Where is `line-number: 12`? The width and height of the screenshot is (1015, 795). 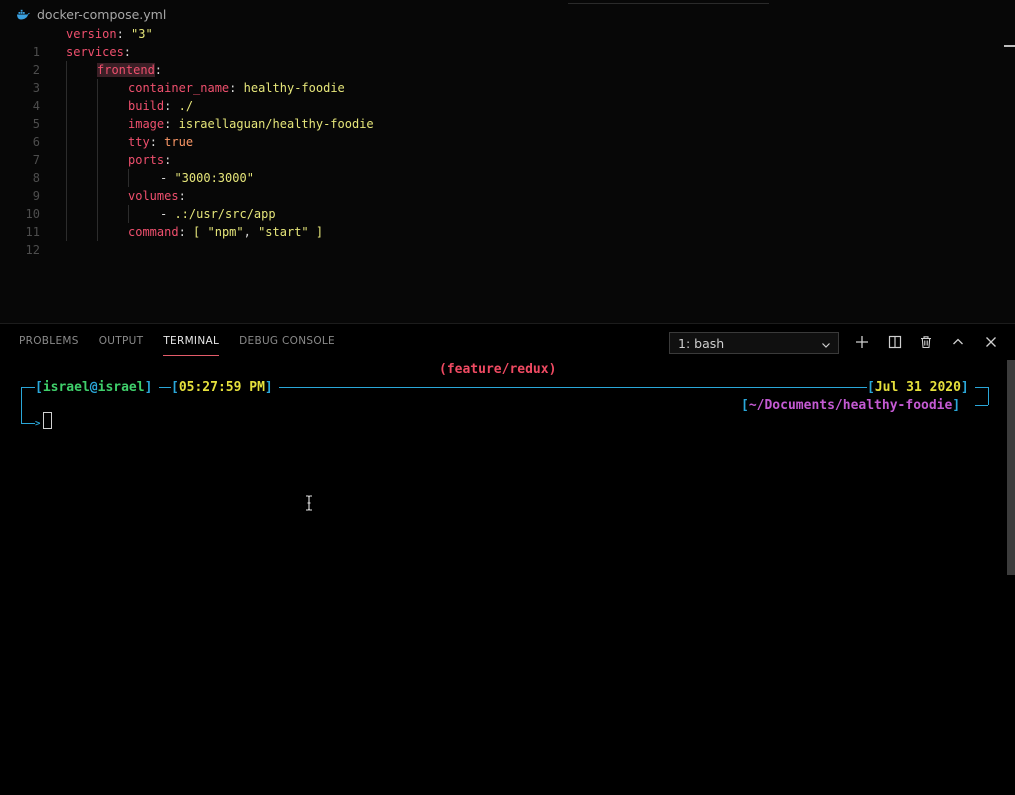 line-number: 12 is located at coordinates (32, 250).